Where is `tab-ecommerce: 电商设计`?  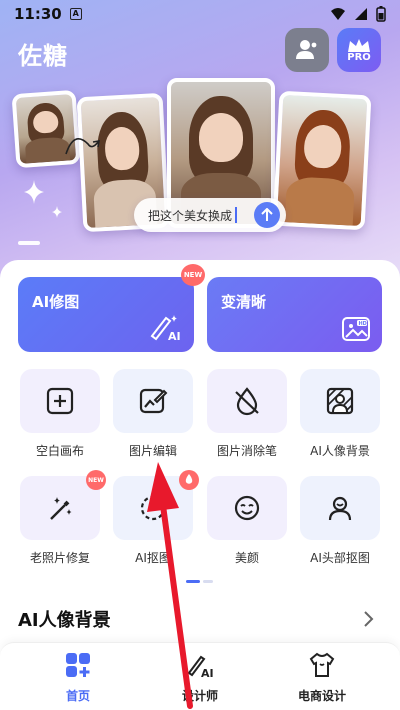
tab-ecommerce: 电商设计 is located at coordinates (322, 677).